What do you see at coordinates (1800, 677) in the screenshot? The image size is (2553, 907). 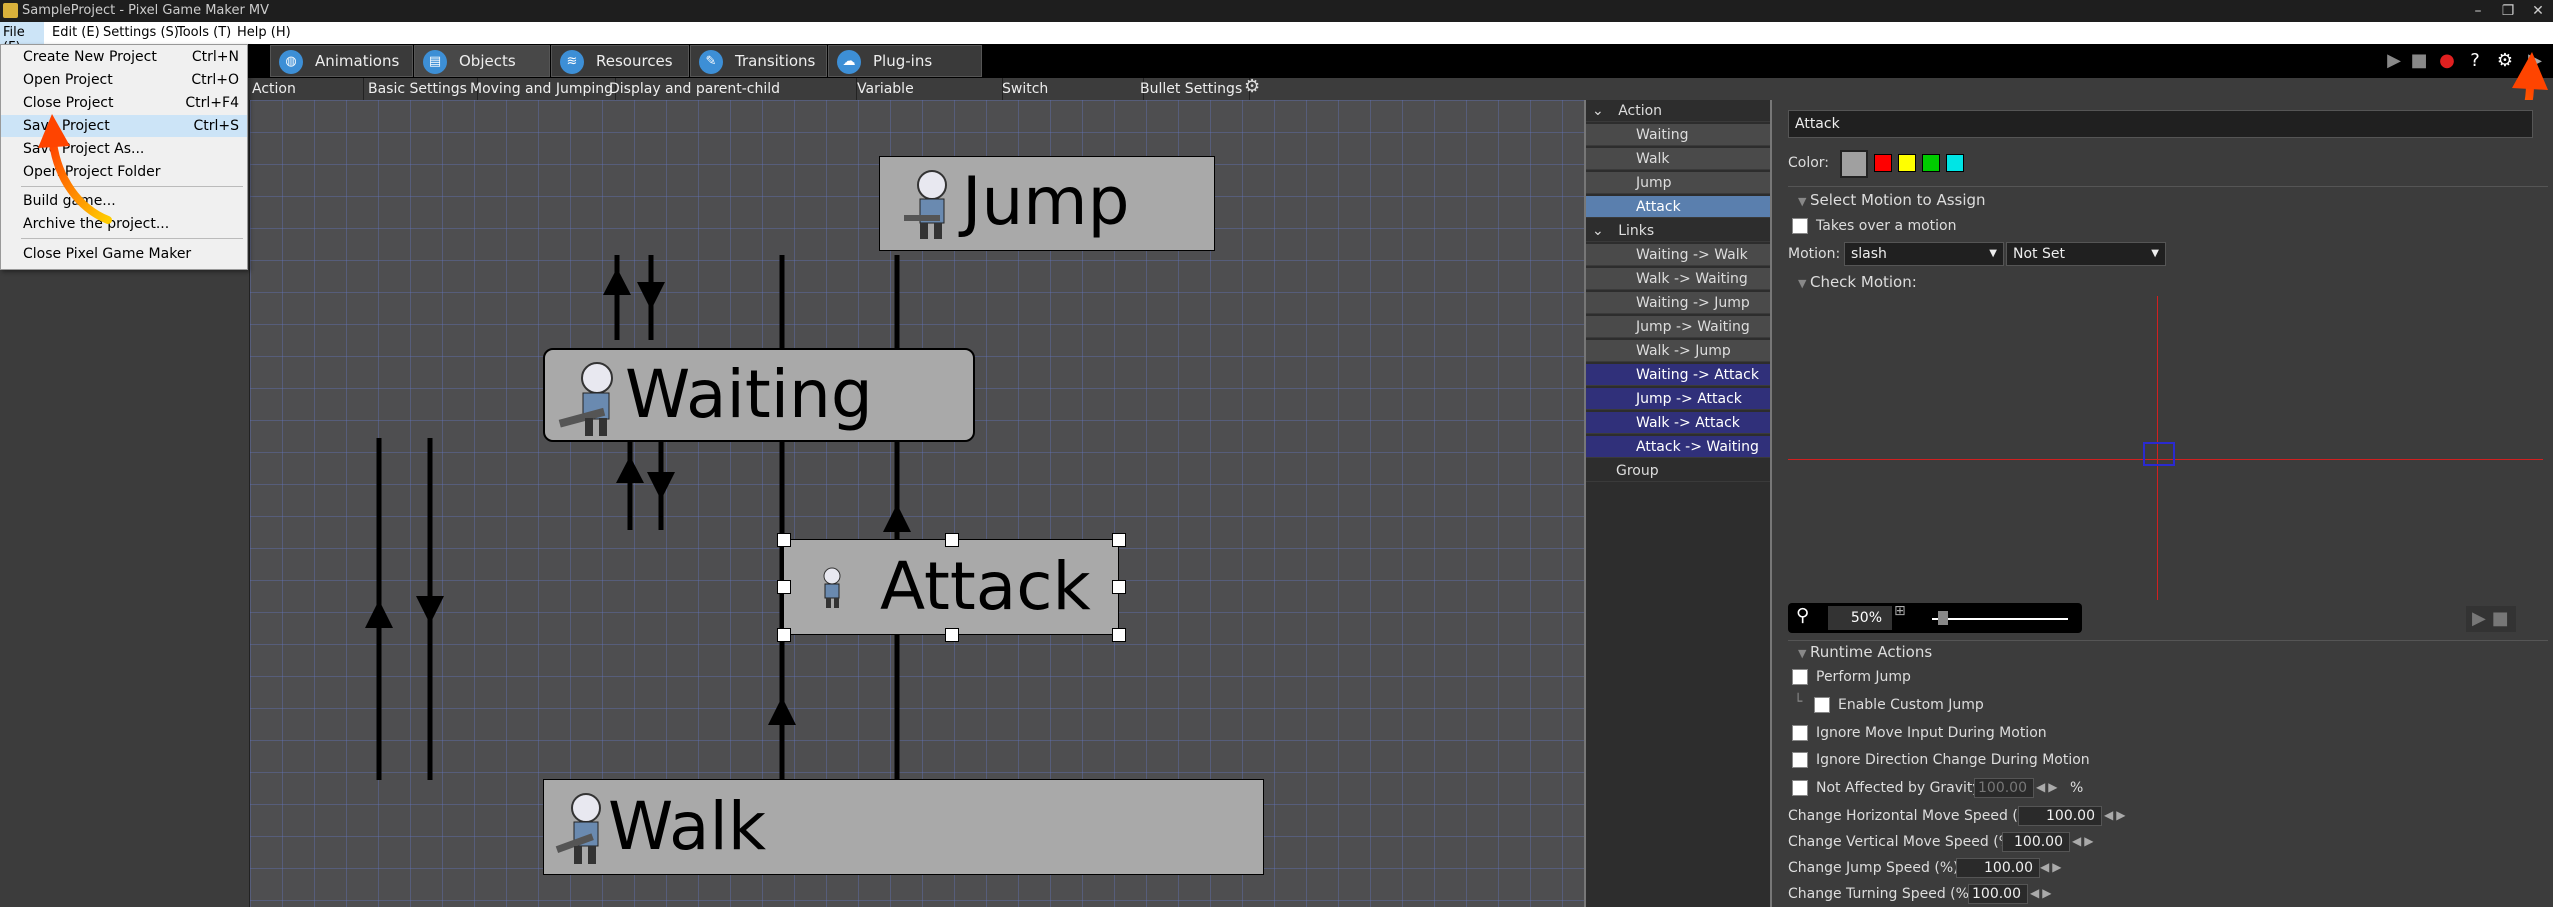 I see `perform-jump-checkbox` at bounding box center [1800, 677].